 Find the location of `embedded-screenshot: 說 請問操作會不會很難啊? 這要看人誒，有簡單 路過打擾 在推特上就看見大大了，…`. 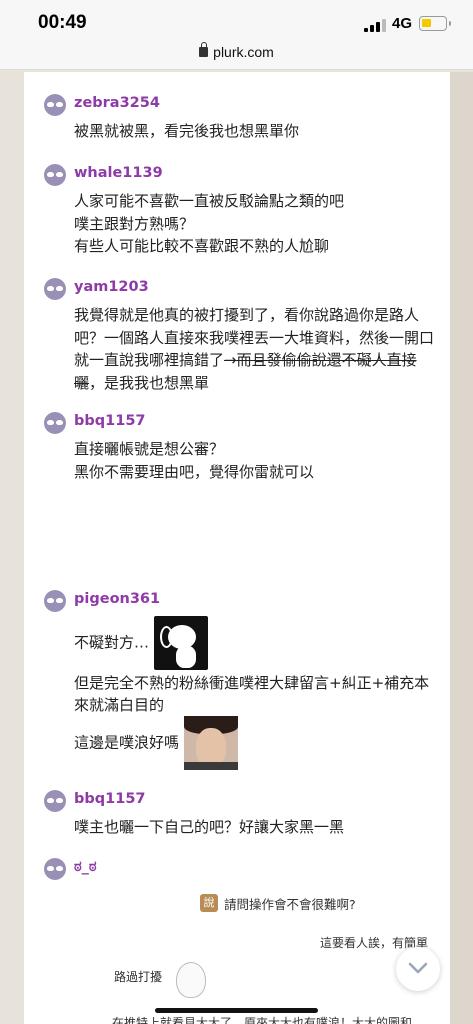

embedded-screenshot: 說 請問操作會不會很難啊? 這要看人誒，有簡單 路過打擾 在推特上就看見大大了，… is located at coordinates (281, 953).